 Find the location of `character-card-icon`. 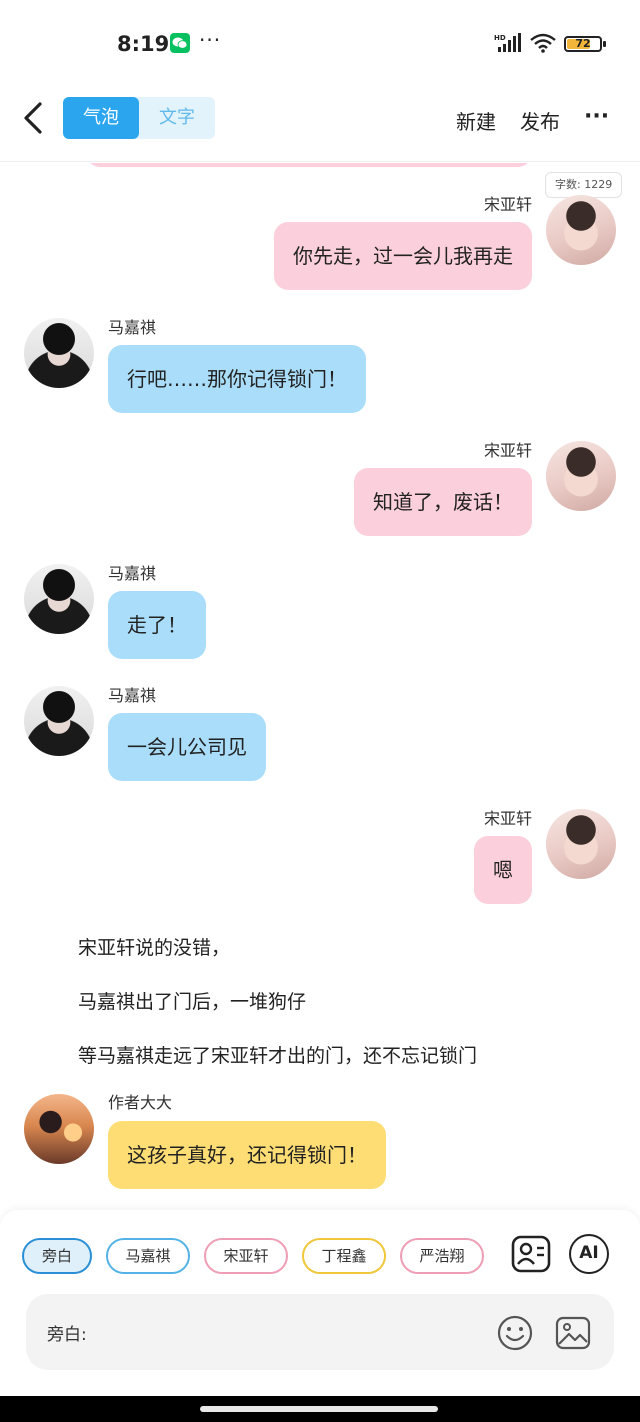

character-card-icon is located at coordinates (531, 1254).